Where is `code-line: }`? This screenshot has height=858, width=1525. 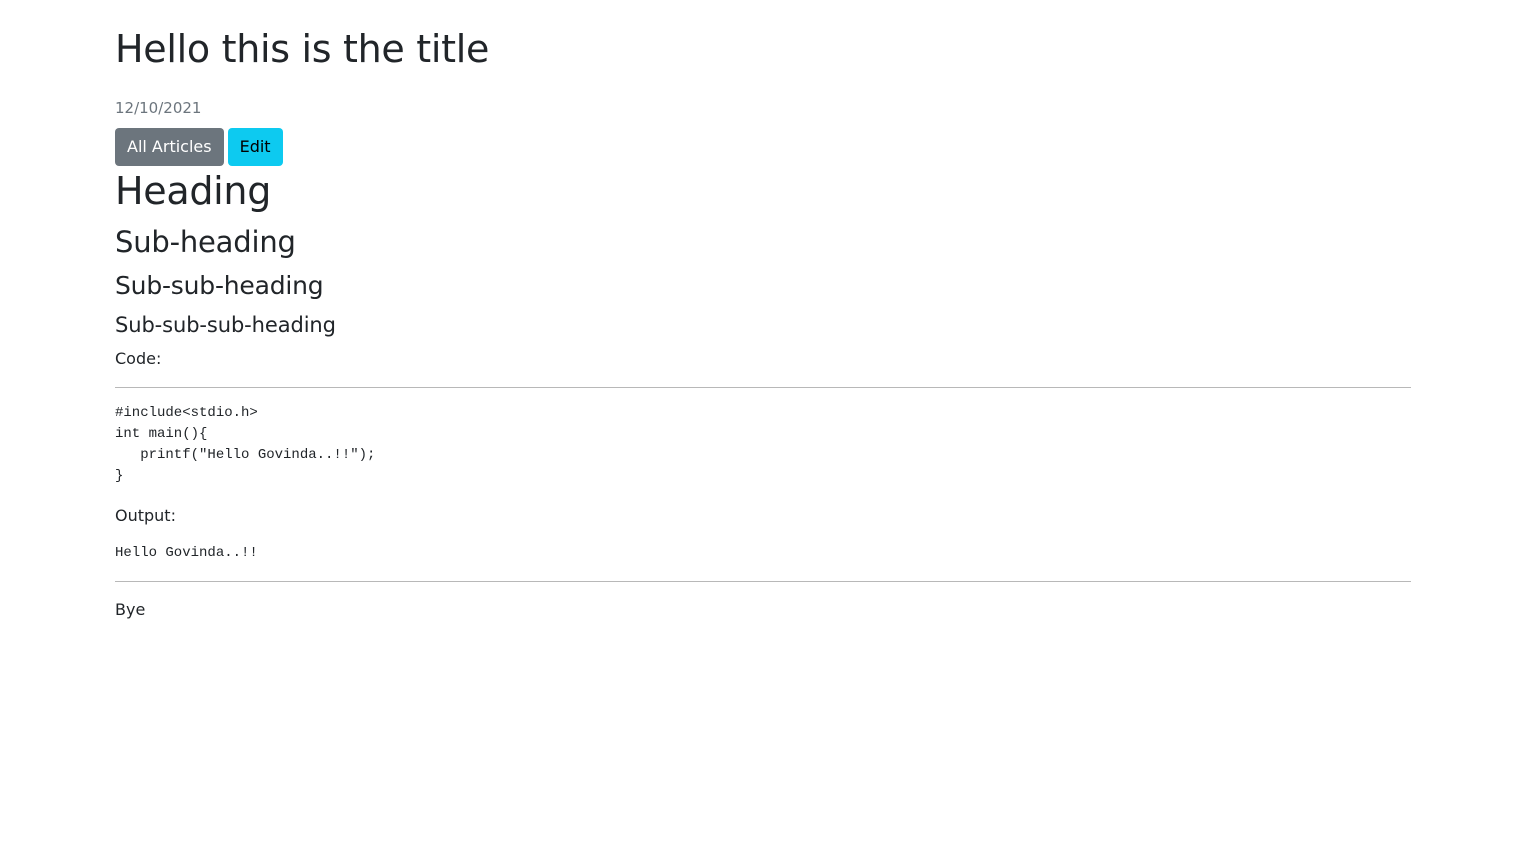 code-line: } is located at coordinates (119, 476).